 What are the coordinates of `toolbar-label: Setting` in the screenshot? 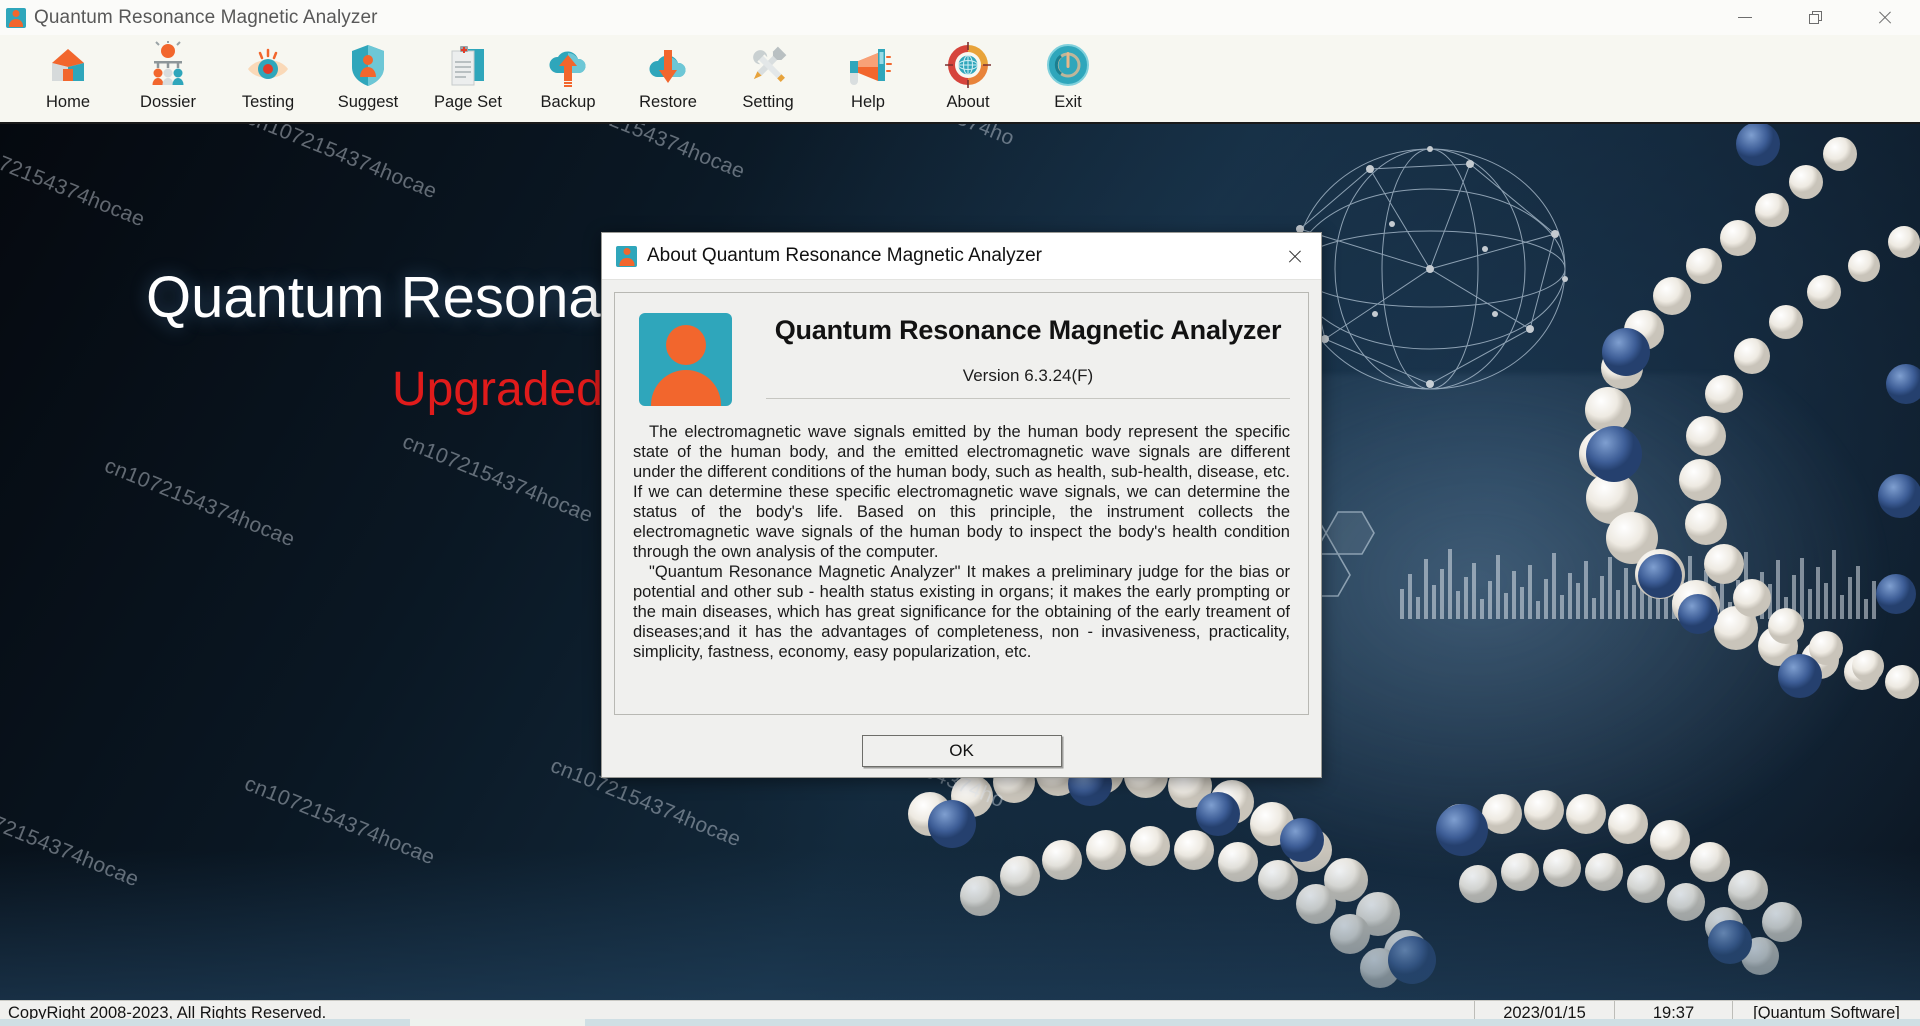 It's located at (768, 102).